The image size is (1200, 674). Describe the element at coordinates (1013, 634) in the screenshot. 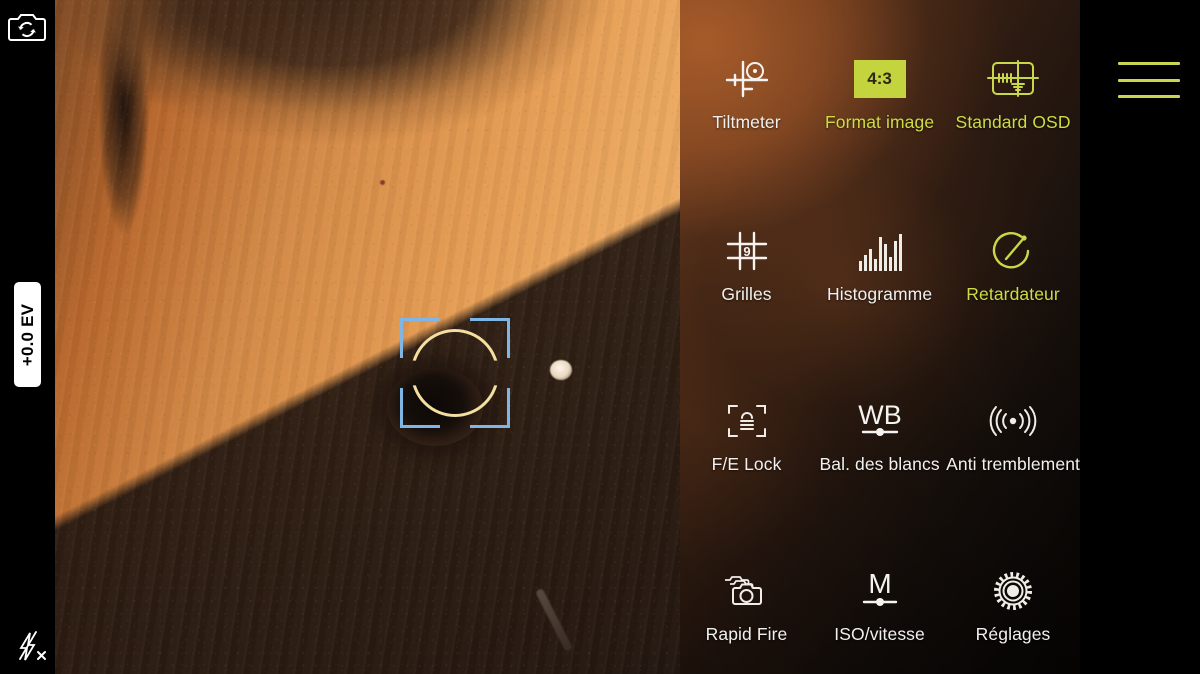

I see `setting-label: Réglages` at that location.